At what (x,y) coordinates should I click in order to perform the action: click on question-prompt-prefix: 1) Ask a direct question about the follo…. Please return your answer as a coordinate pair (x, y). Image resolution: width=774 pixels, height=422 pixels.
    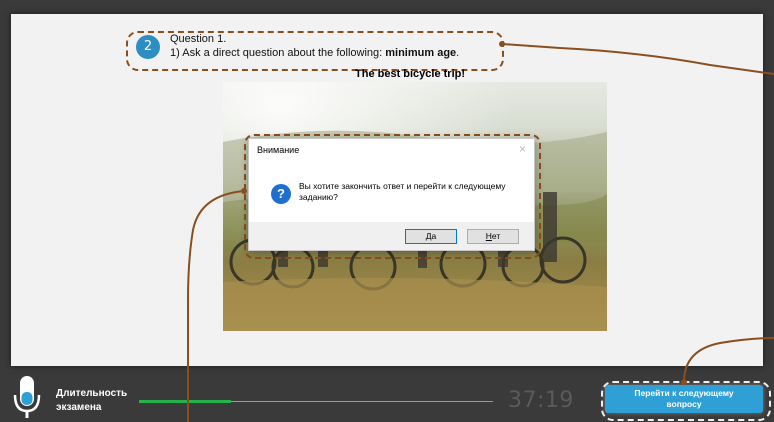
    Looking at the image, I should click on (276, 53).